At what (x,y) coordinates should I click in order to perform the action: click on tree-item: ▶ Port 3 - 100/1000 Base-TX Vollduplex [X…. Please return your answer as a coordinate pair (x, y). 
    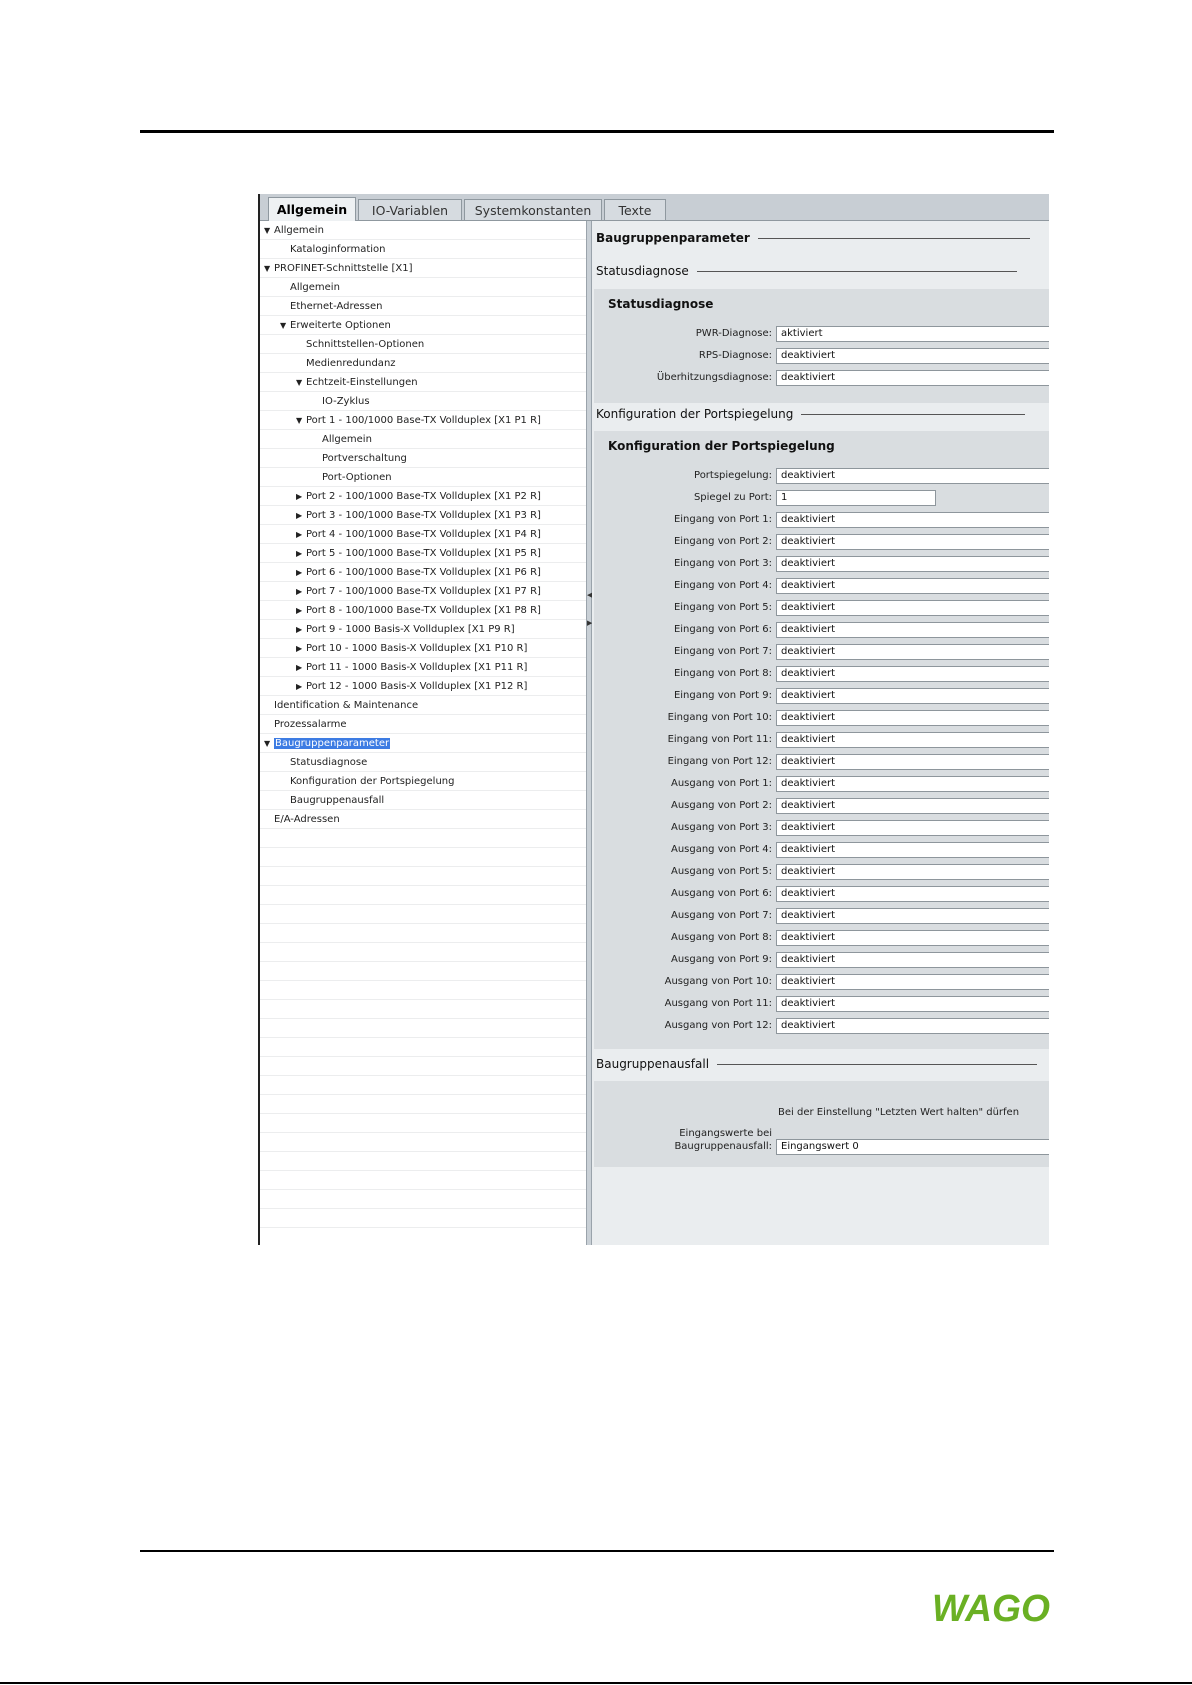
    Looking at the image, I should click on (418, 516).